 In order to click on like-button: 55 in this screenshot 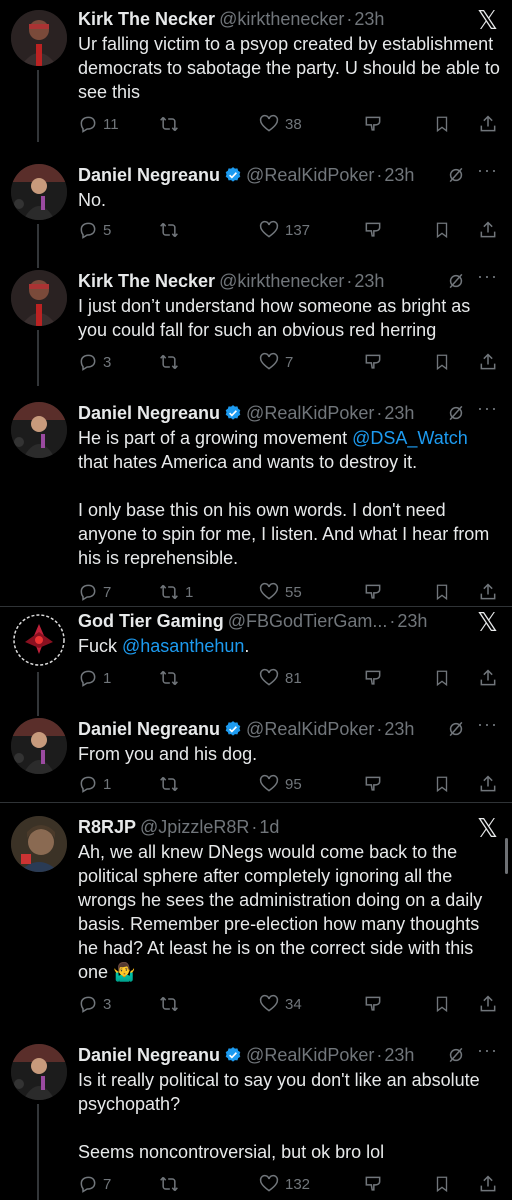, I will do `click(280, 592)`.